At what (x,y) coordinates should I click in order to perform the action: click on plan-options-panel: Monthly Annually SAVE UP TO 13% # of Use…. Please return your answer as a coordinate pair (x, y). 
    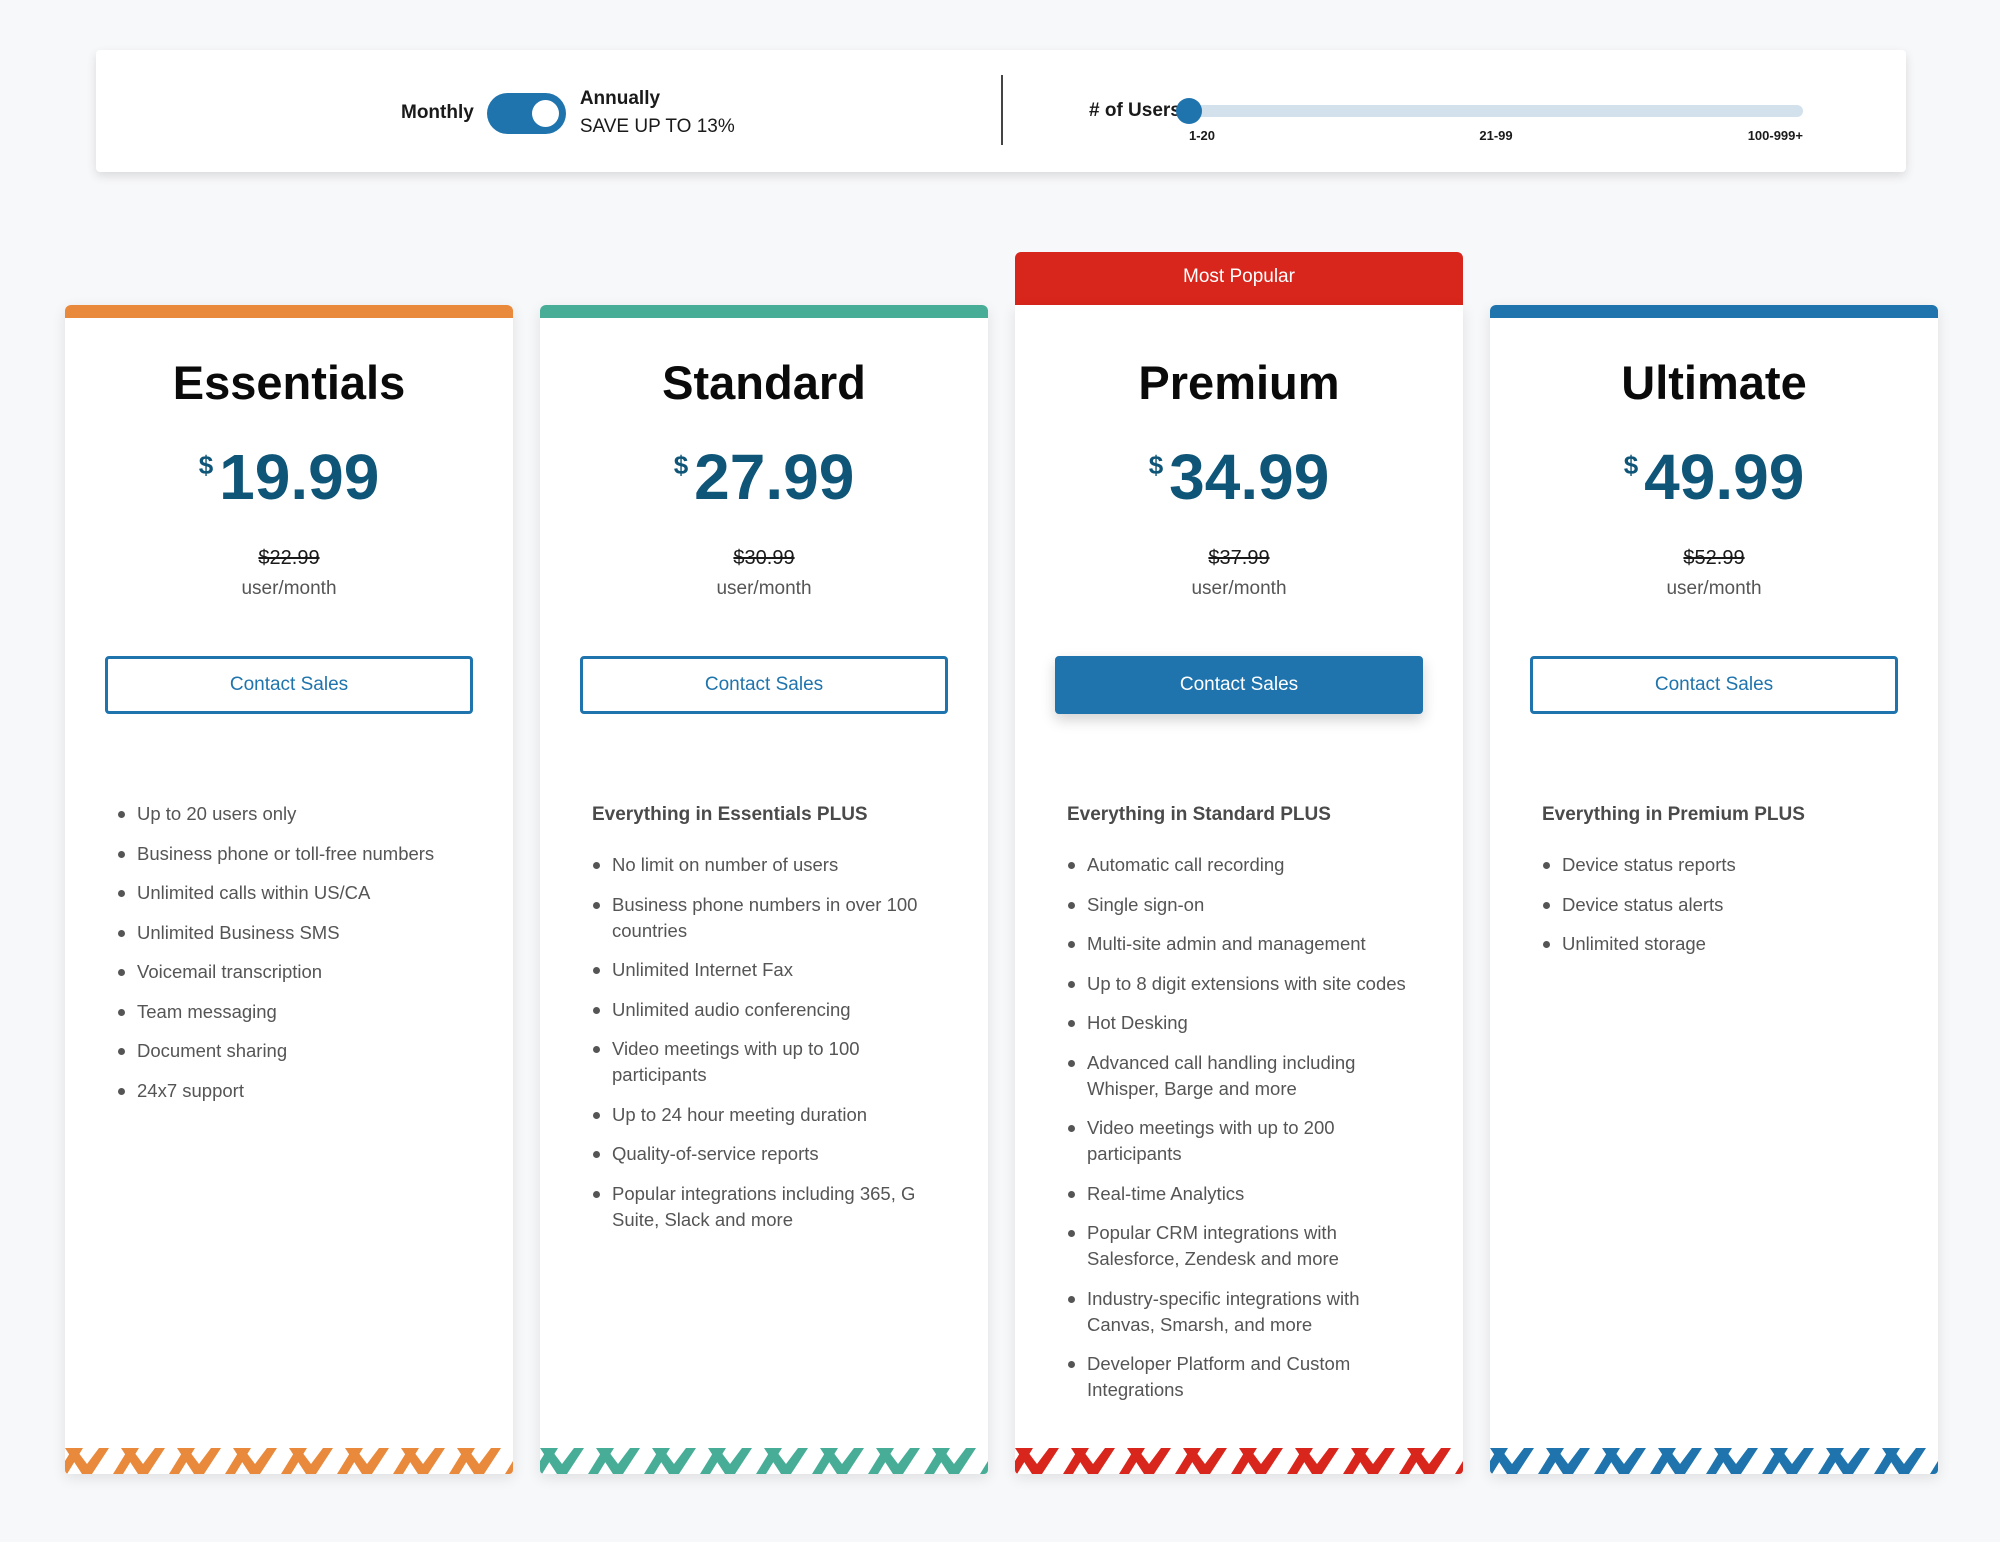
    Looking at the image, I should click on (1001, 111).